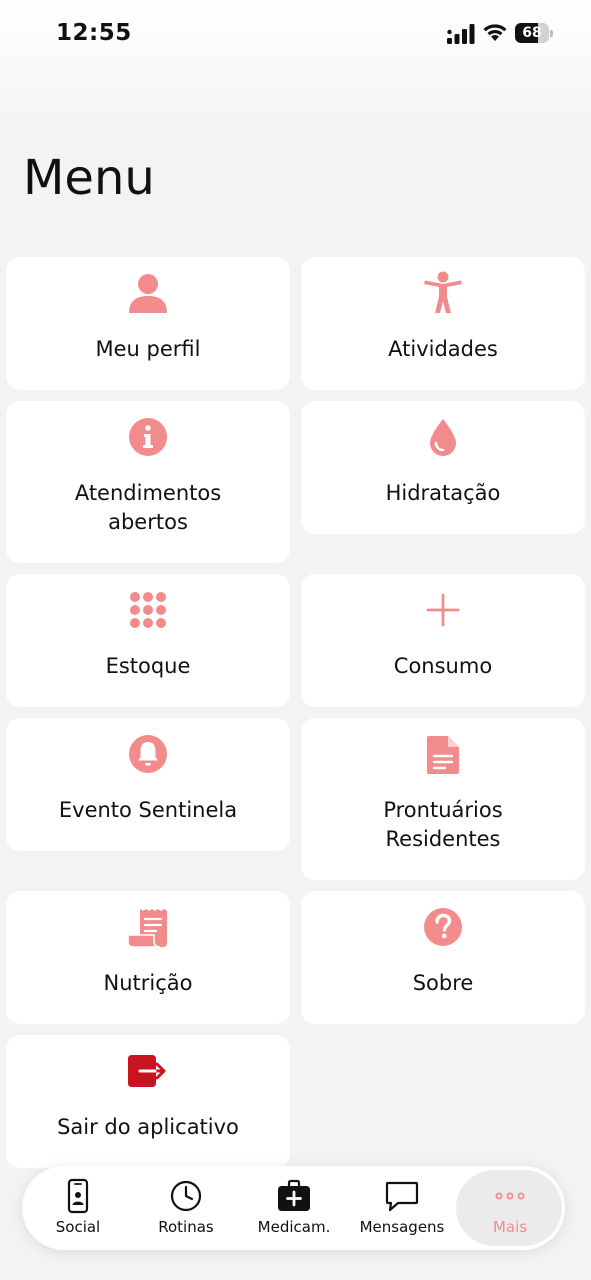 The width and height of the screenshot is (591, 1280). I want to click on menu-item-label: Evento Sentinela, so click(148, 810).